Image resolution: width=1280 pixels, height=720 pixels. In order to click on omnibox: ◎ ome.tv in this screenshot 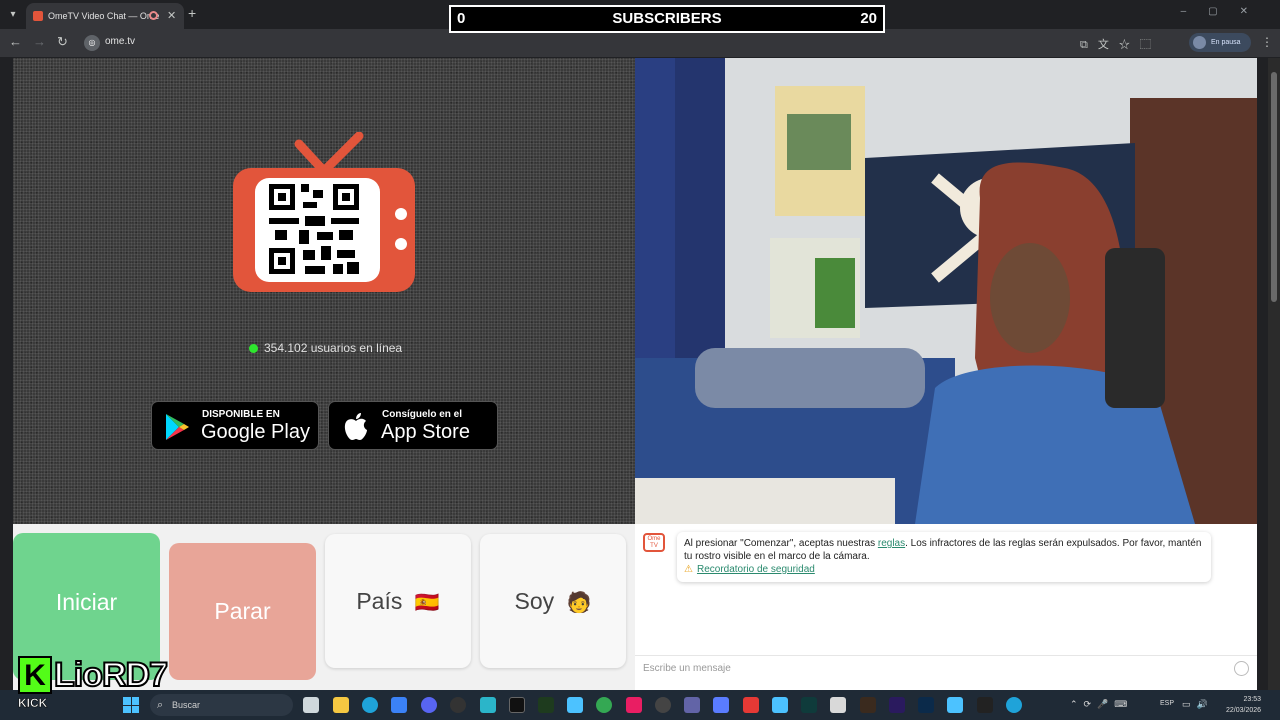, I will do `click(630, 43)`.